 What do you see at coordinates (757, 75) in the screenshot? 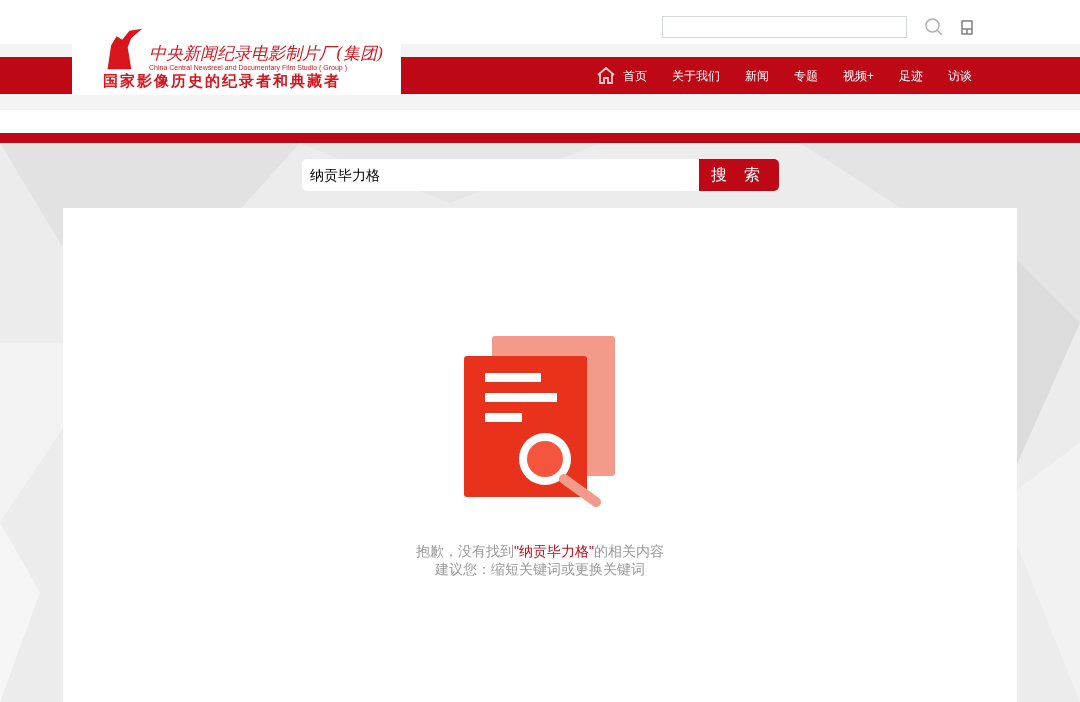
I see `nav-link: 新闻` at bounding box center [757, 75].